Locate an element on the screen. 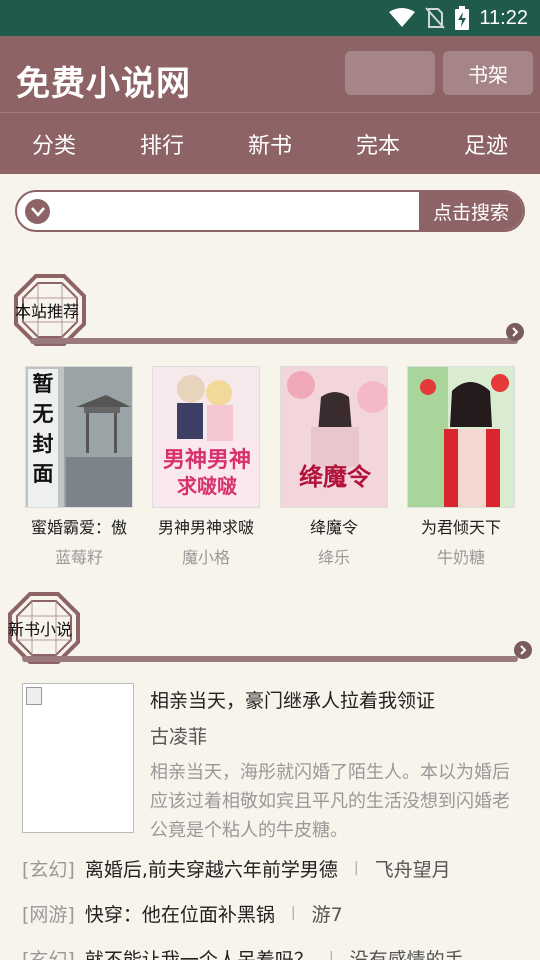  list-item: [玄幻] 就不能让我一个人呆着吗？ | 没有感情的手 is located at coordinates (281, 950).